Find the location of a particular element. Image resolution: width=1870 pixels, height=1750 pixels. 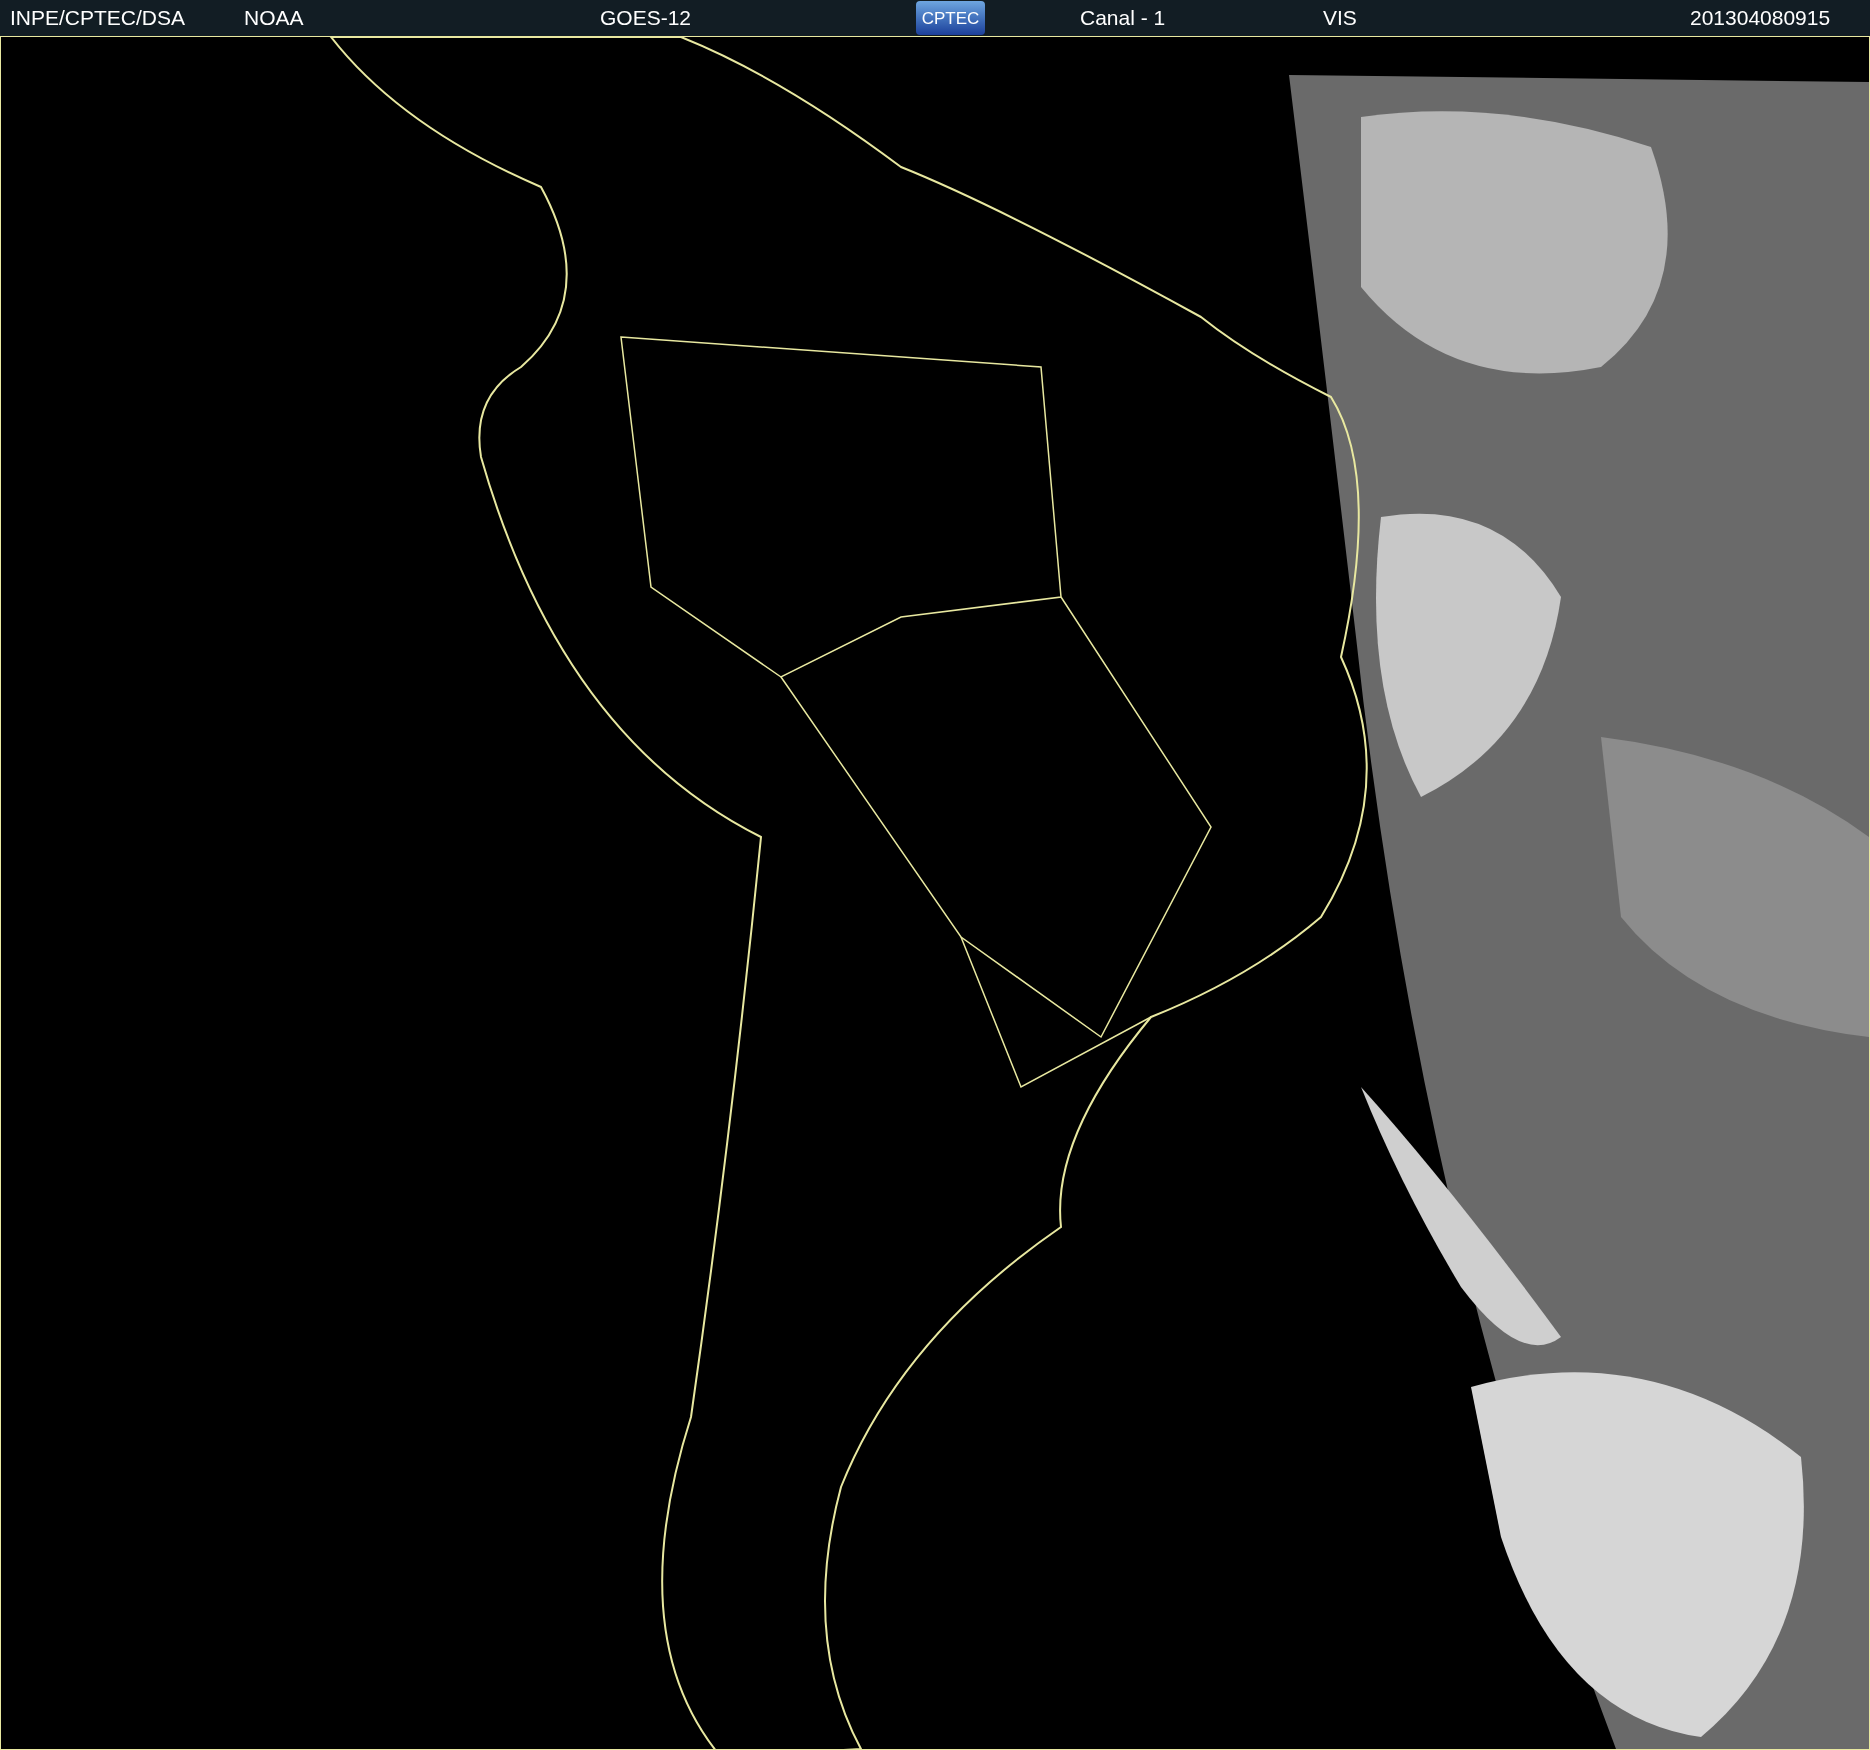

header-label: INPE/CPTEC/DSA is located at coordinates (98, 18).